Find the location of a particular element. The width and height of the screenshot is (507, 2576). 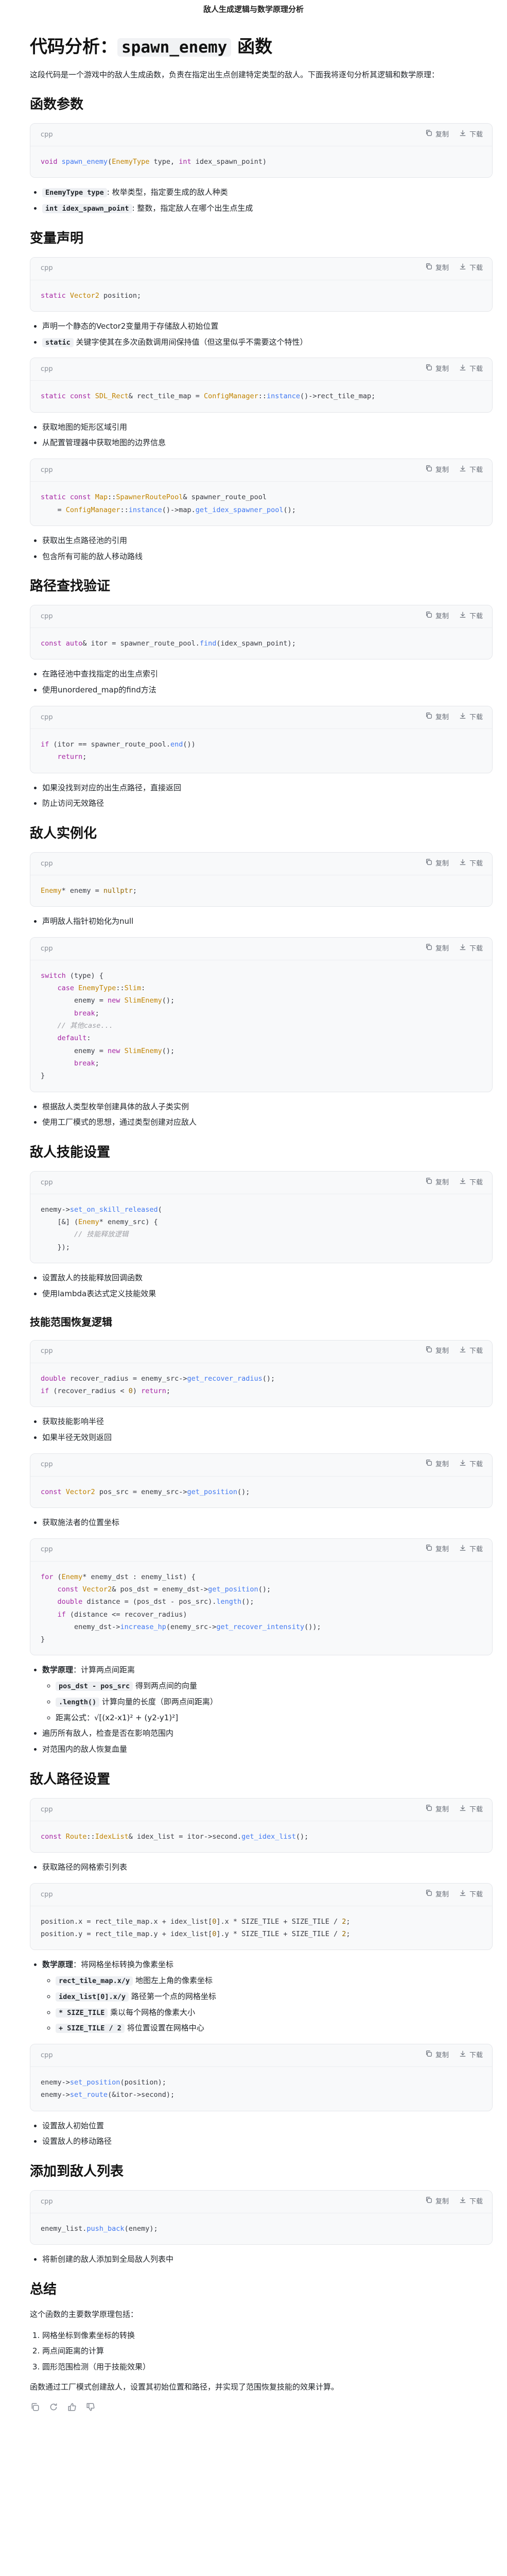

list-item: 获取路径的网格索引列表 is located at coordinates (267, 1868).